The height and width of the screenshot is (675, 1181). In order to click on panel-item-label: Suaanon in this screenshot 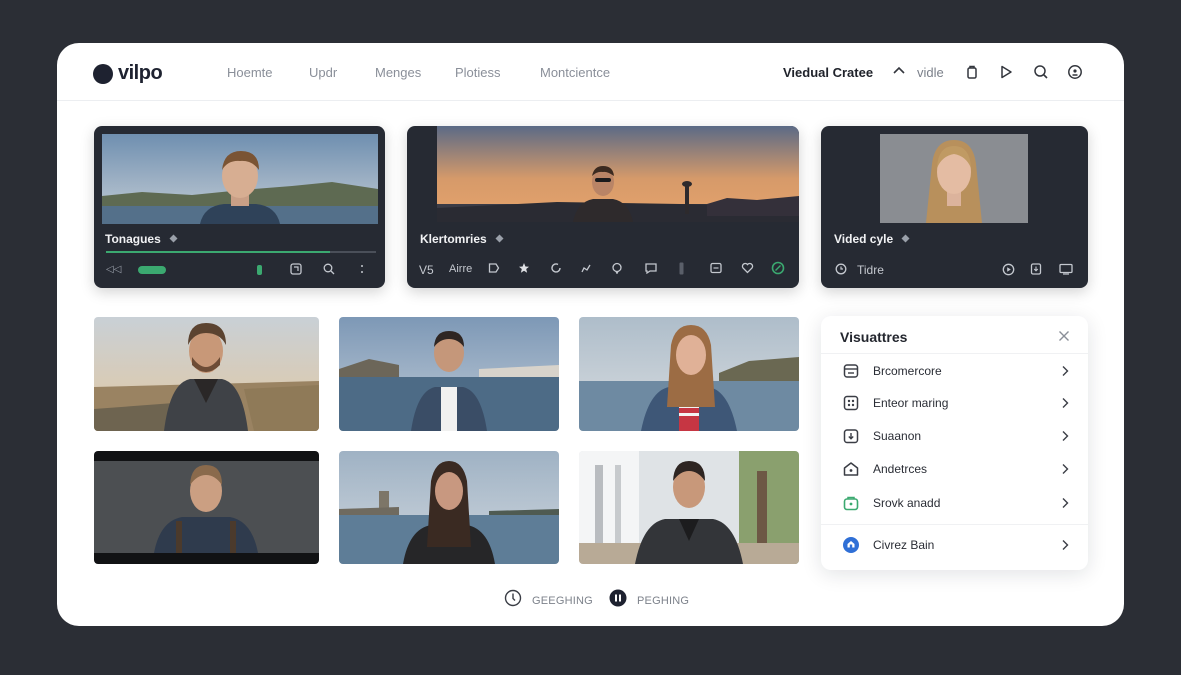, I will do `click(897, 436)`.